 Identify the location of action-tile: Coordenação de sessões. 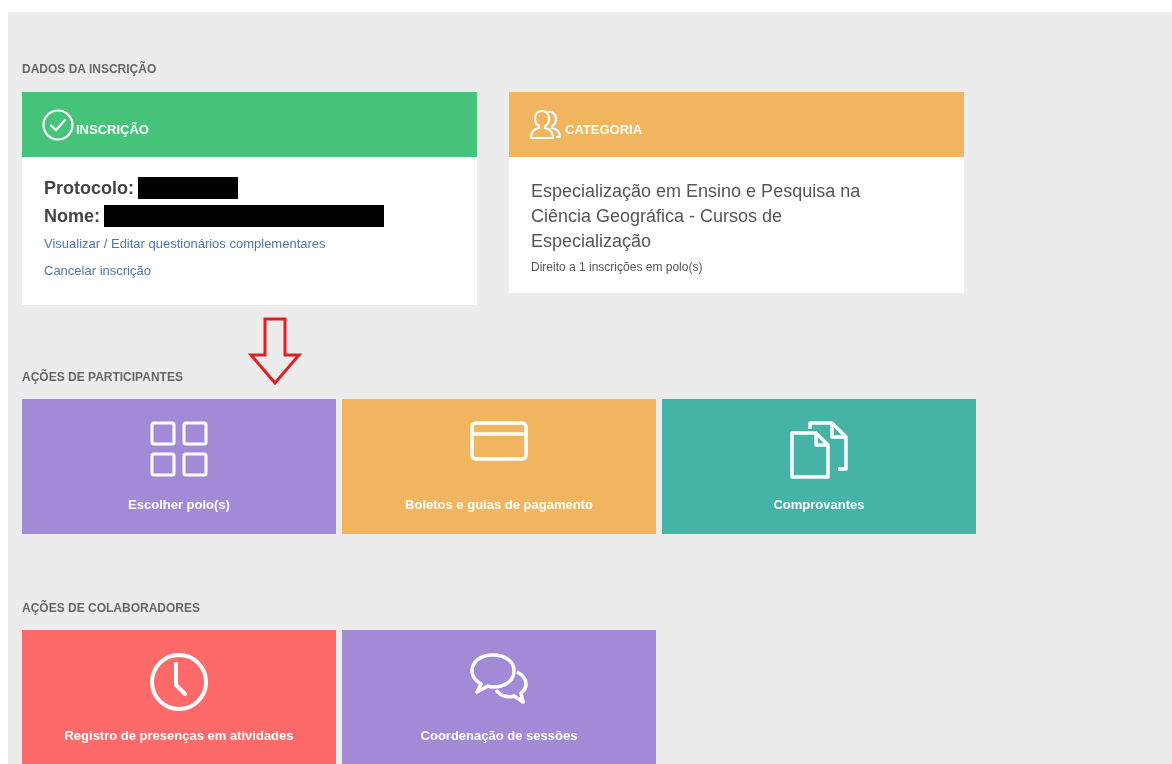
(499, 697).